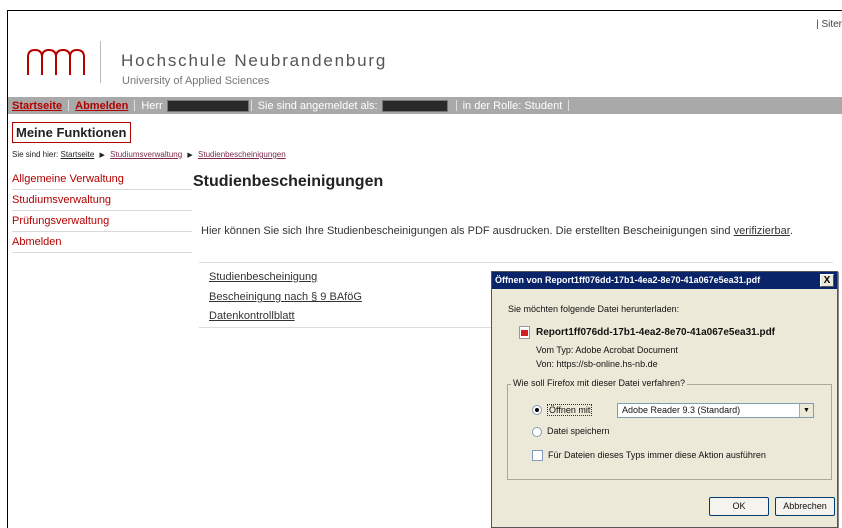 This screenshot has height=528, width=842. I want to click on sidebar-item-pruefungsverwaltung: Prüfungsverwaltung, so click(102, 221).